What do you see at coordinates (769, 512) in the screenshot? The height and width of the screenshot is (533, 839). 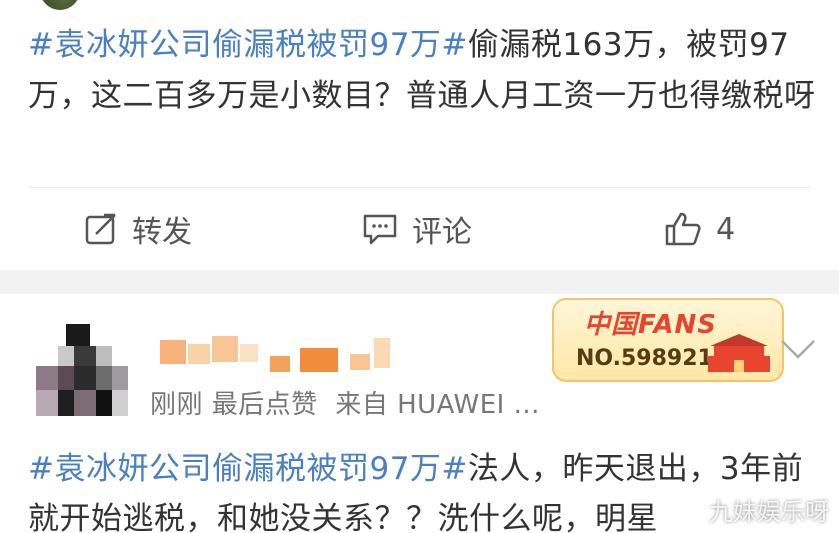 I see `watermark: 九妹娱乐呀` at bounding box center [769, 512].